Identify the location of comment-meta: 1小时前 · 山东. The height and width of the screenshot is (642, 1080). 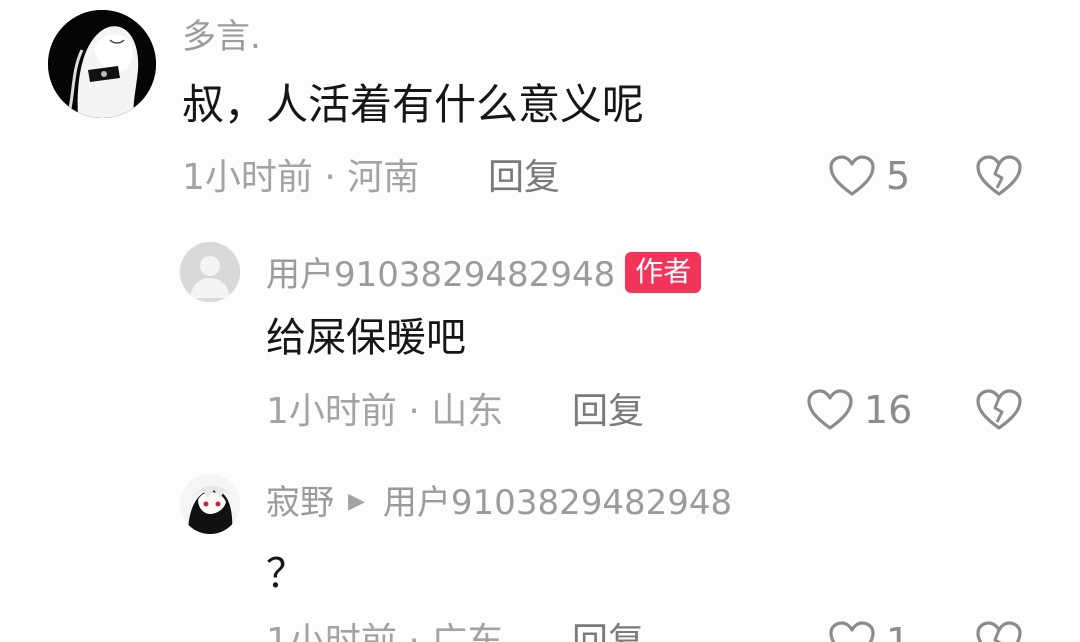
(384, 412).